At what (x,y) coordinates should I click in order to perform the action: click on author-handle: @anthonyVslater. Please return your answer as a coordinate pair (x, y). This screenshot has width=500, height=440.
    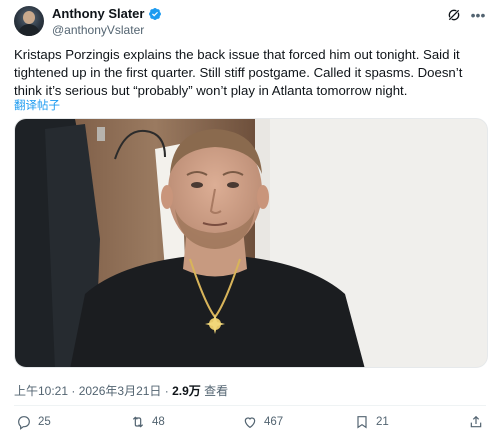
    Looking at the image, I should click on (98, 30).